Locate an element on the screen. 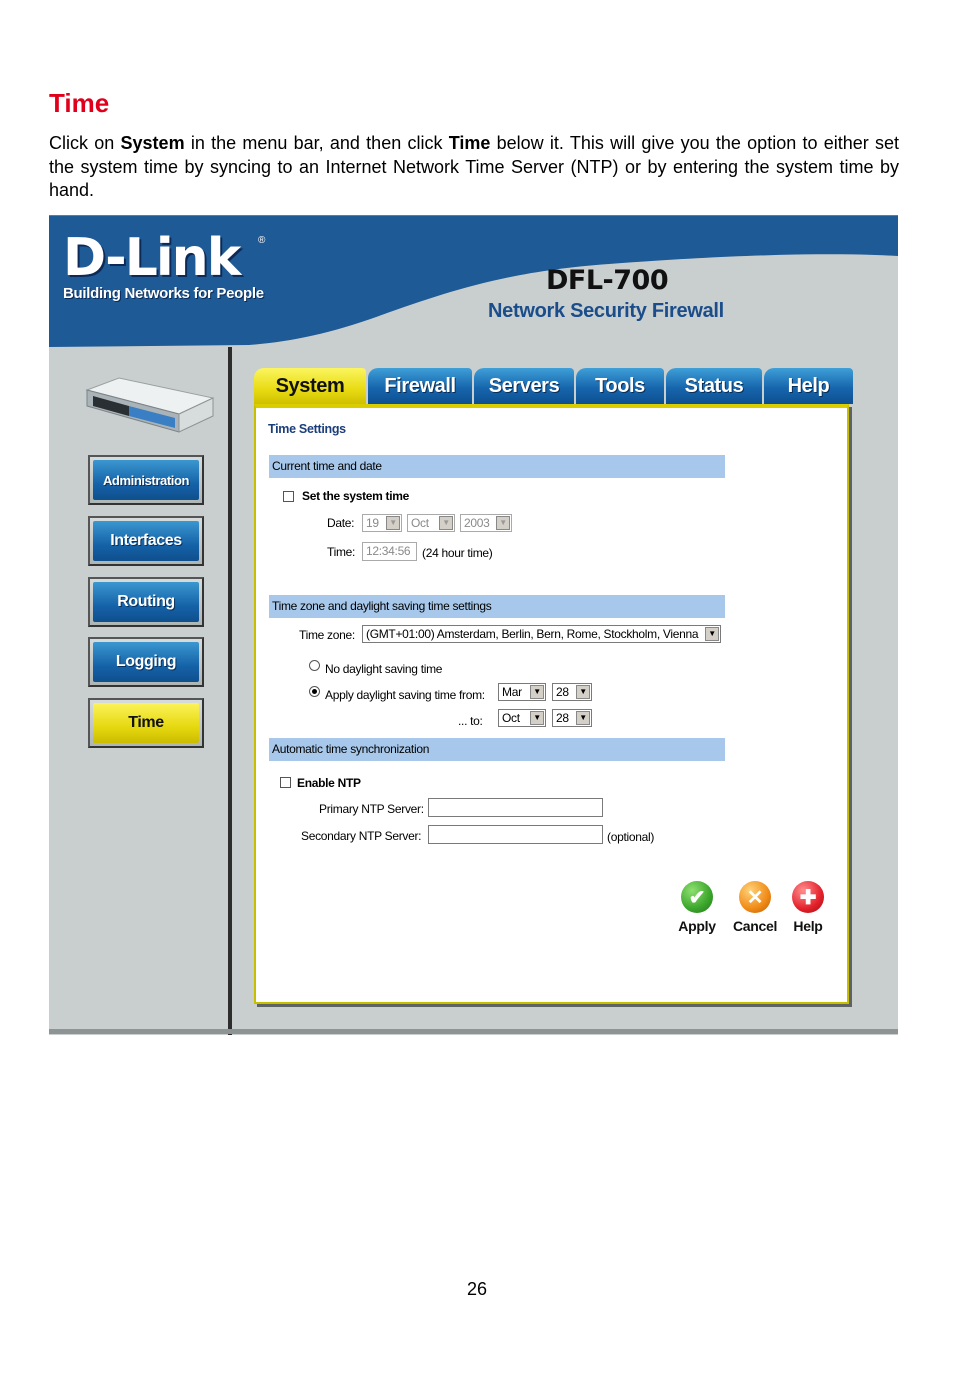 Image resolution: width=954 pixels, height=1382 pixels. set-system-time-label: Set the system time is located at coordinates (356, 496).